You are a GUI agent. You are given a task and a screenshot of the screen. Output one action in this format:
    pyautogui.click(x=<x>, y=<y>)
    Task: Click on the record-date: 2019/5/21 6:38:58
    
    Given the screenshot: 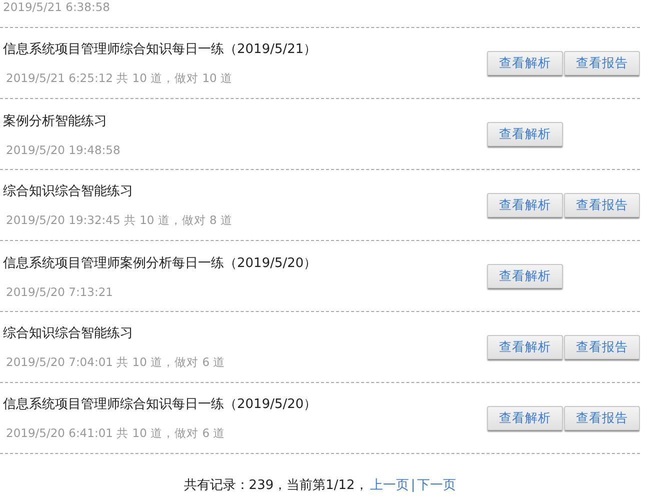 What is the action you would take?
    pyautogui.click(x=56, y=7)
    